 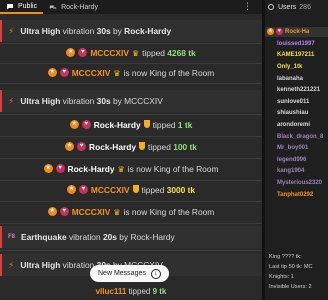 I want to click on user-list-item: Mysterious2320, so click(x=296, y=183).